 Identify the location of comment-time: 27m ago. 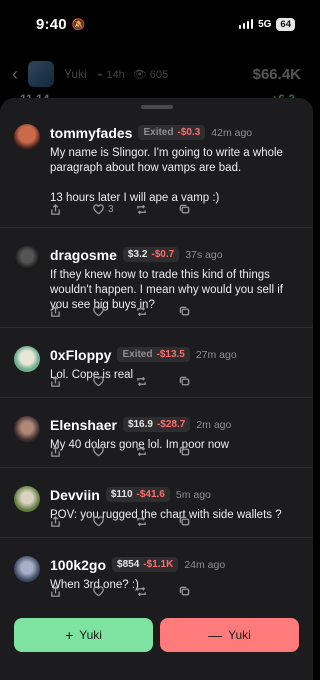
(216, 354).